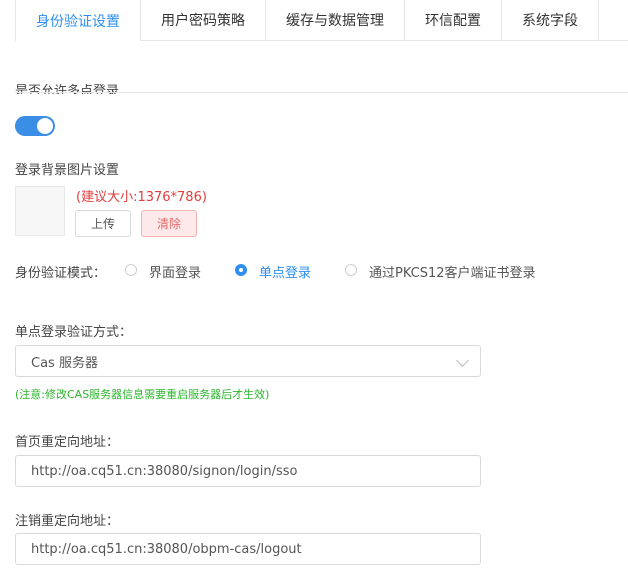 The image size is (628, 586). I want to click on logout-redirect-input: http://oa.cq51.cn:38080/obpm-cas/logout, so click(248, 549).